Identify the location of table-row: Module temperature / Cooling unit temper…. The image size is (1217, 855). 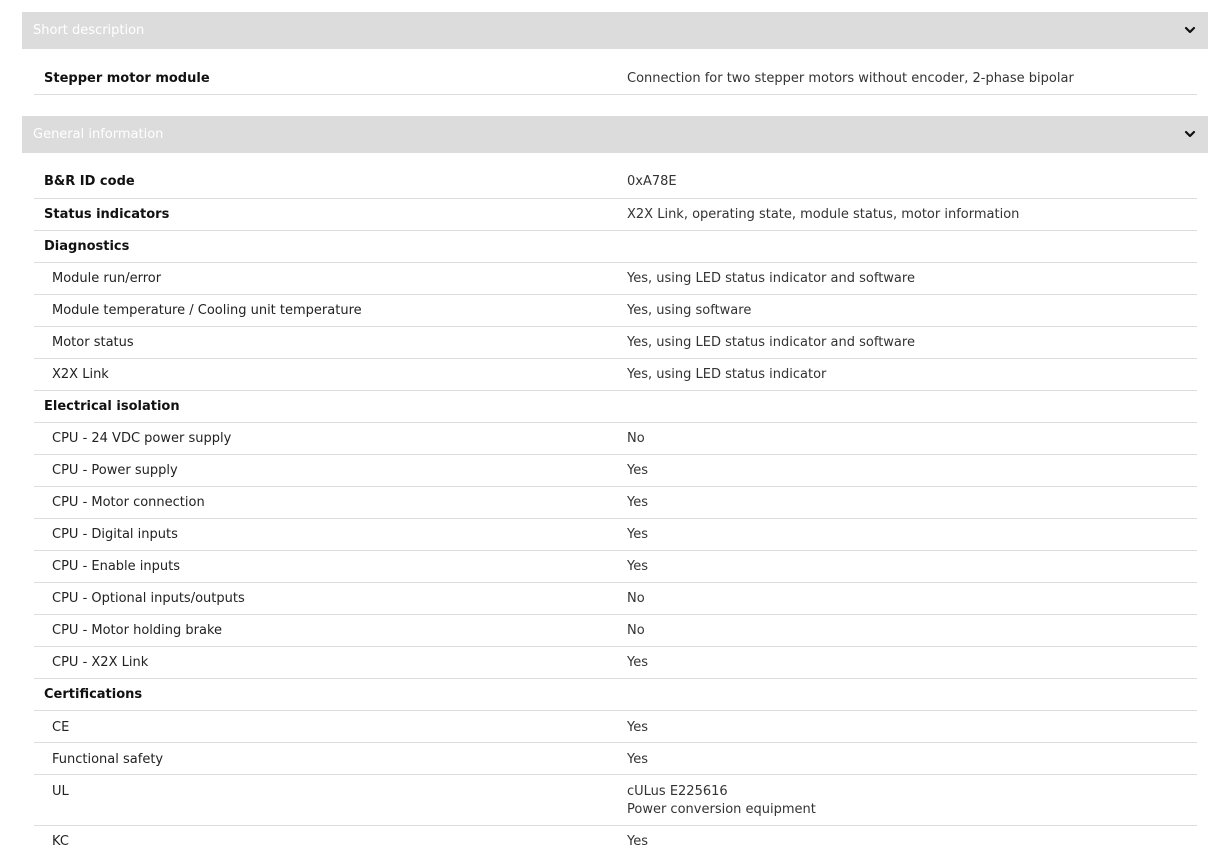
(615, 311).